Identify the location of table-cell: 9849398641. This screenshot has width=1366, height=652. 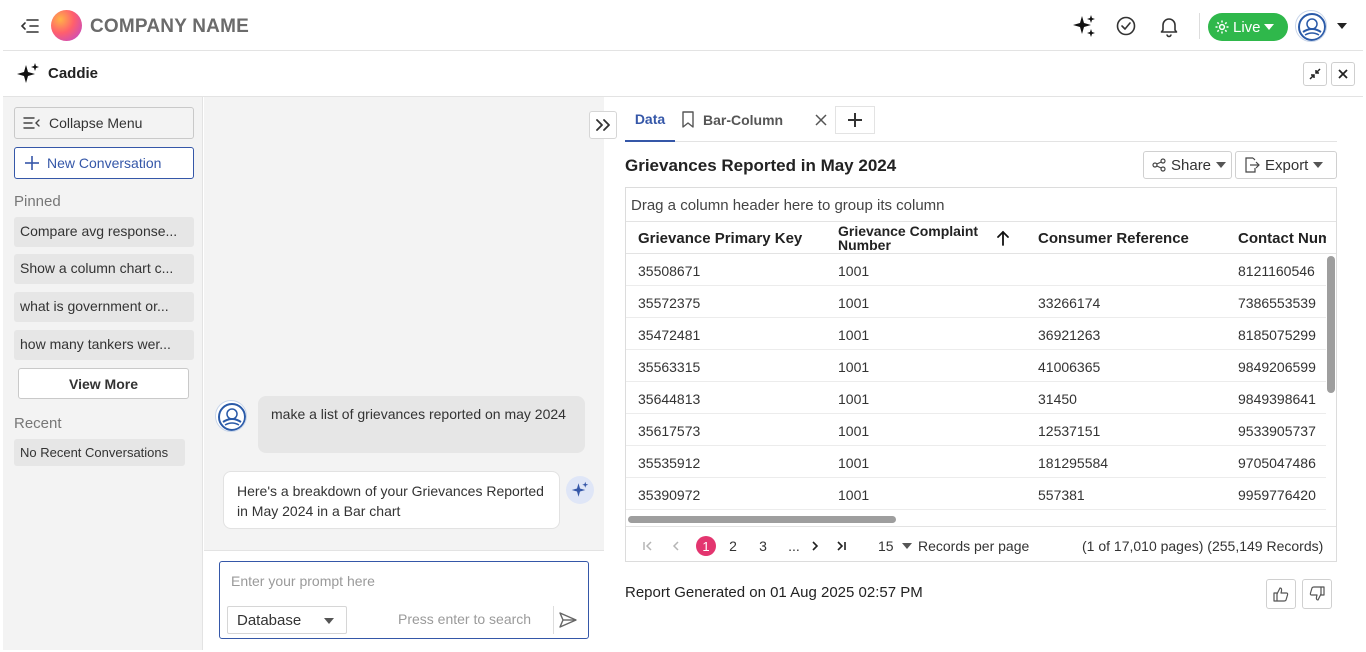
(1277, 399).